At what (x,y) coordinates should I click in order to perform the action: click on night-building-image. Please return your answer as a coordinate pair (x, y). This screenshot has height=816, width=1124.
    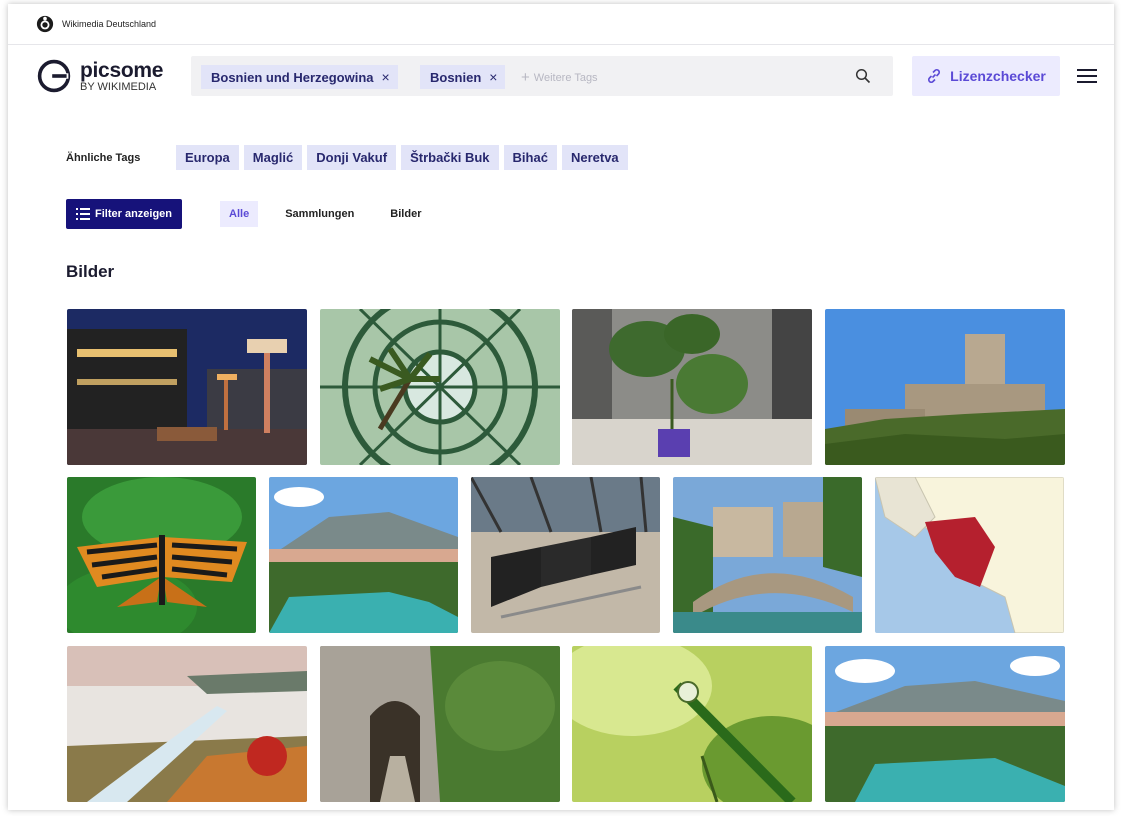
    Looking at the image, I should click on (187, 387).